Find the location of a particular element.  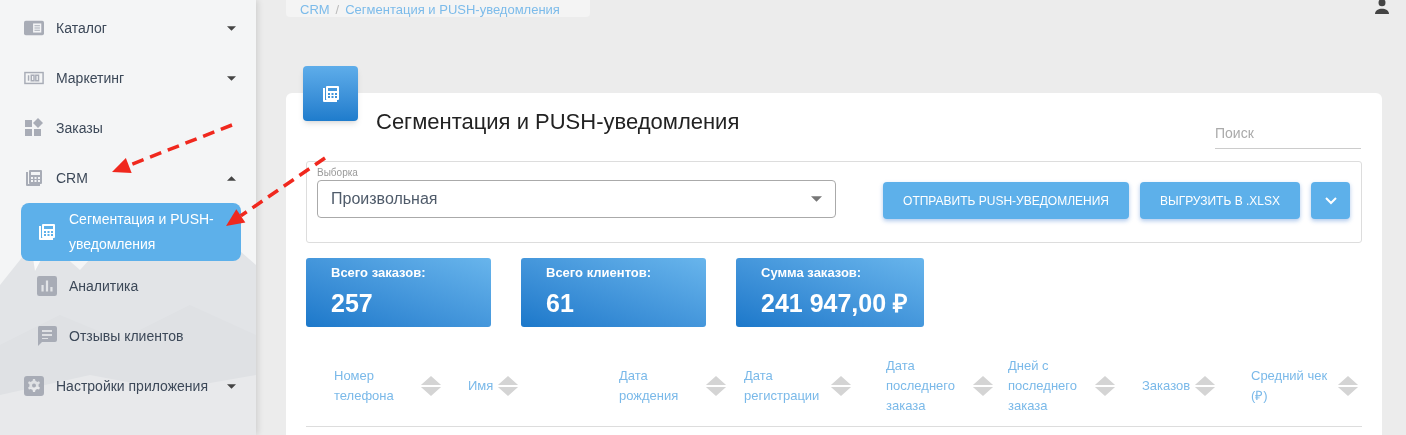

bar-chart-icon is located at coordinates (47, 286).